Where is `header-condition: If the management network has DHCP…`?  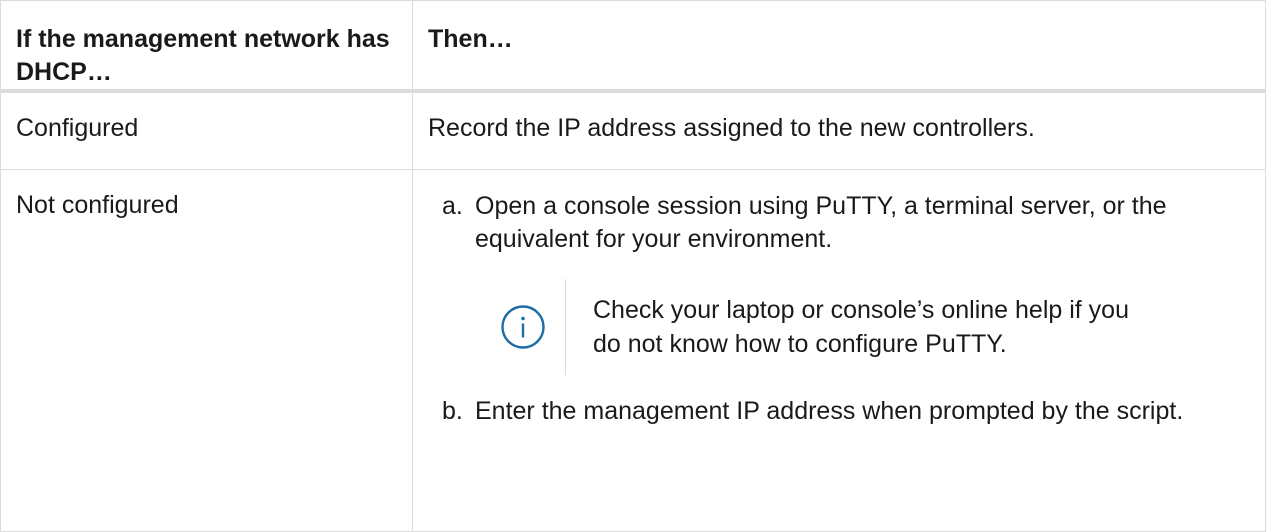 header-condition: If the management network has DHCP… is located at coordinates (206, 46).